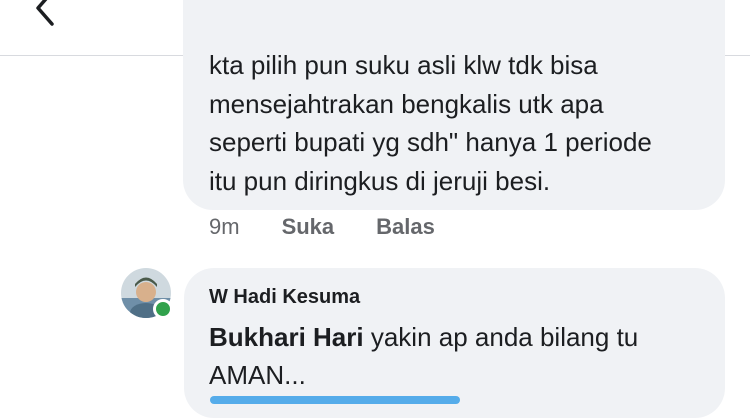 The width and height of the screenshot is (750, 418). Describe the element at coordinates (308, 227) in the screenshot. I see `like-button: Suka` at that location.